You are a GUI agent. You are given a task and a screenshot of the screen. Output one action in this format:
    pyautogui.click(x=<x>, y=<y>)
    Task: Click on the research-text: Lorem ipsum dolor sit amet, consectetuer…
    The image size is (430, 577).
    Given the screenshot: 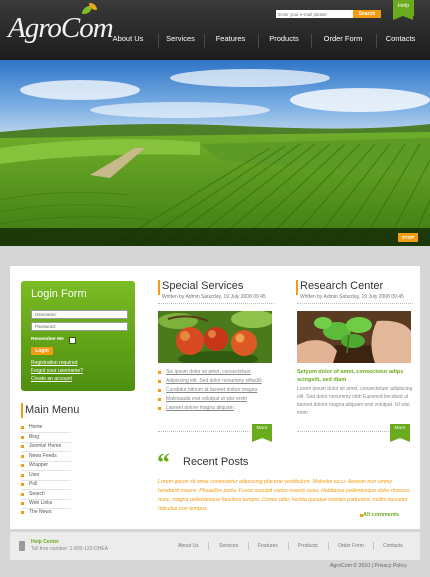 What is the action you would take?
    pyautogui.click(x=355, y=401)
    